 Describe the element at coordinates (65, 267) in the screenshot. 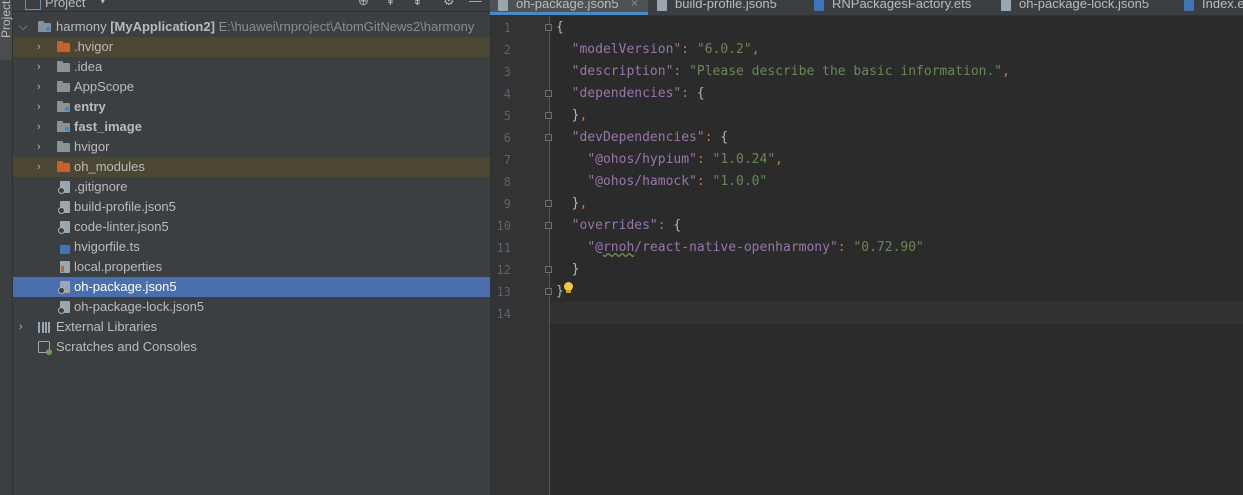

I see `properties-file-icon` at that location.